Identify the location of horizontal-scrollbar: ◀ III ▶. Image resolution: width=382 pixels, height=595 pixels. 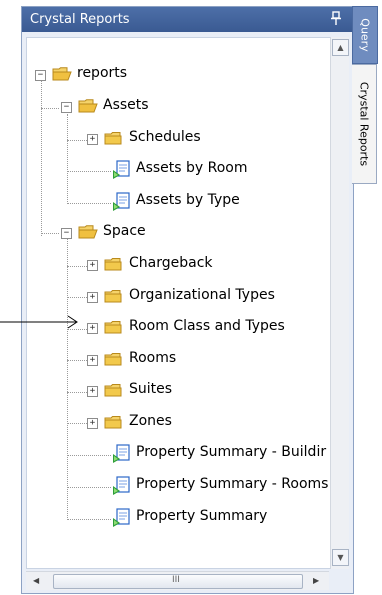
(177, 580).